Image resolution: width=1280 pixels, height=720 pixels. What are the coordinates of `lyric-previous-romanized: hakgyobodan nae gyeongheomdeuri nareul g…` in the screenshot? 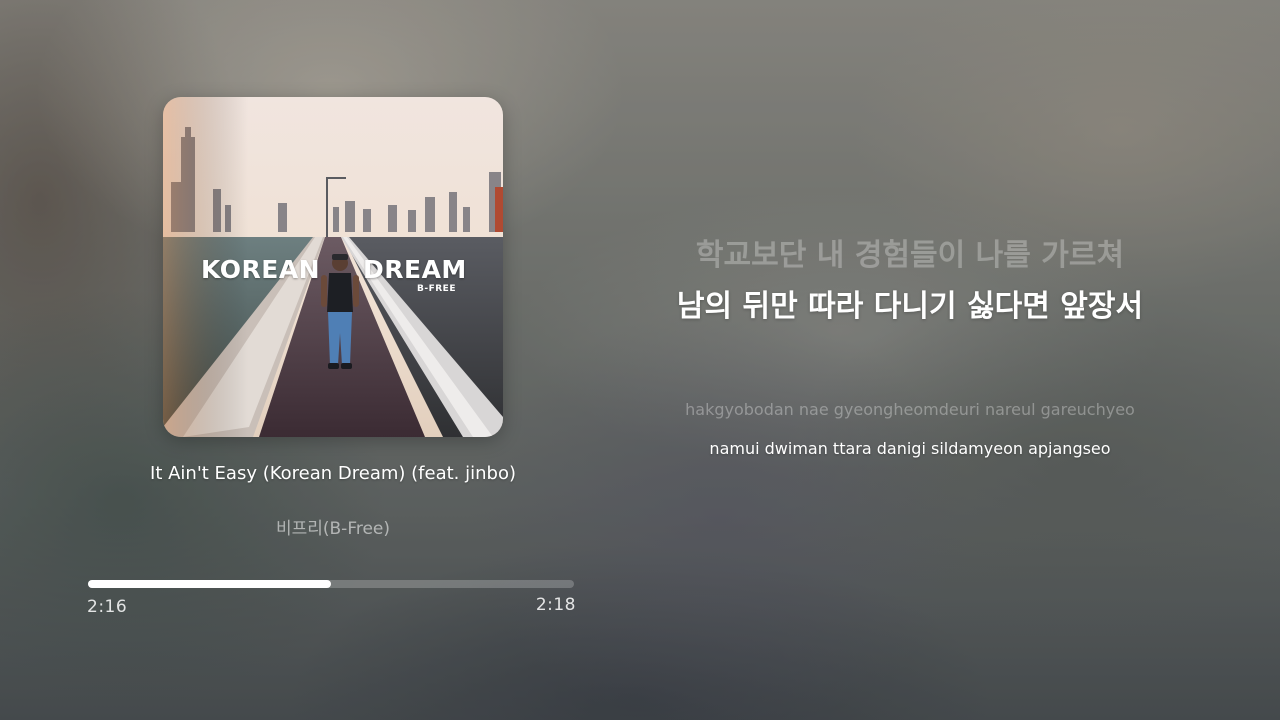 It's located at (910, 409).